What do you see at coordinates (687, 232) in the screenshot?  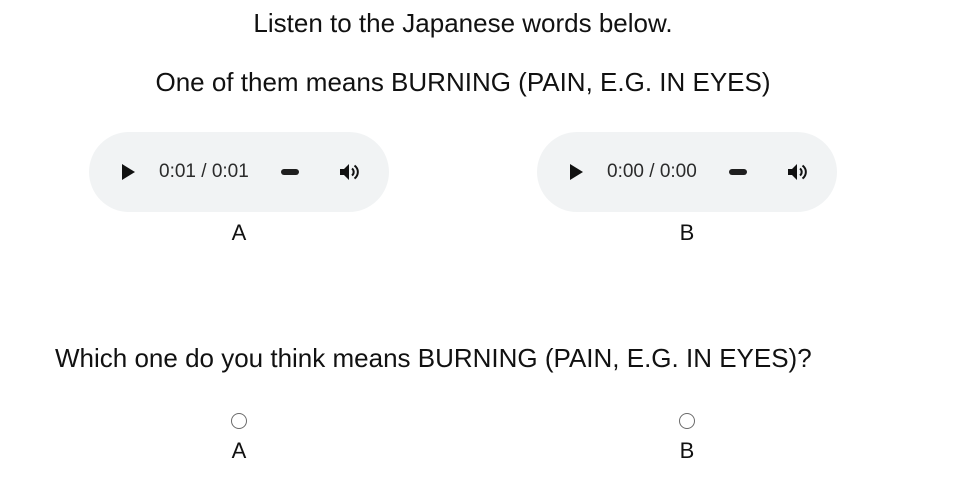 I see `audio-label-b: B` at bounding box center [687, 232].